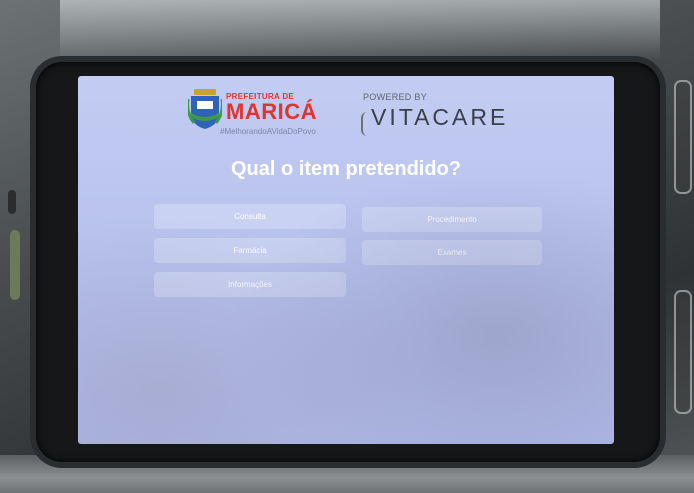 This screenshot has width=694, height=493. Describe the element at coordinates (12, 202) in the screenshot. I see `frame-notch` at that location.